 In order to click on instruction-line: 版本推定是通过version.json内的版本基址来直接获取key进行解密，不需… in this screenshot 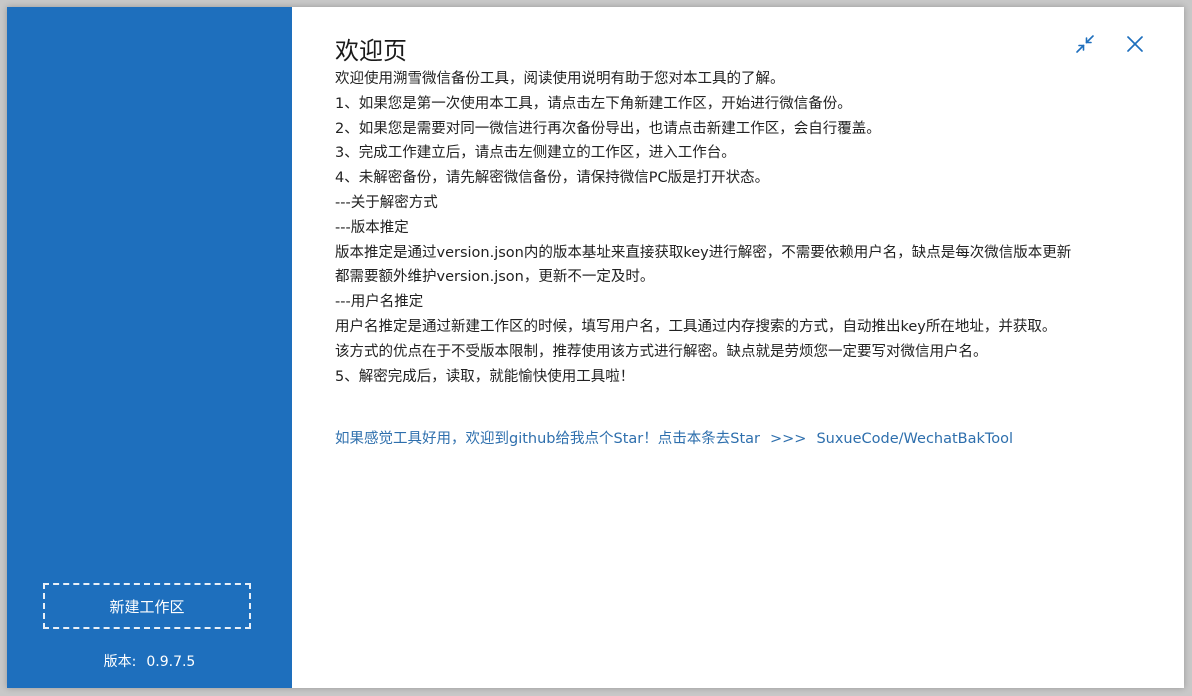, I will do `click(703, 252)`.